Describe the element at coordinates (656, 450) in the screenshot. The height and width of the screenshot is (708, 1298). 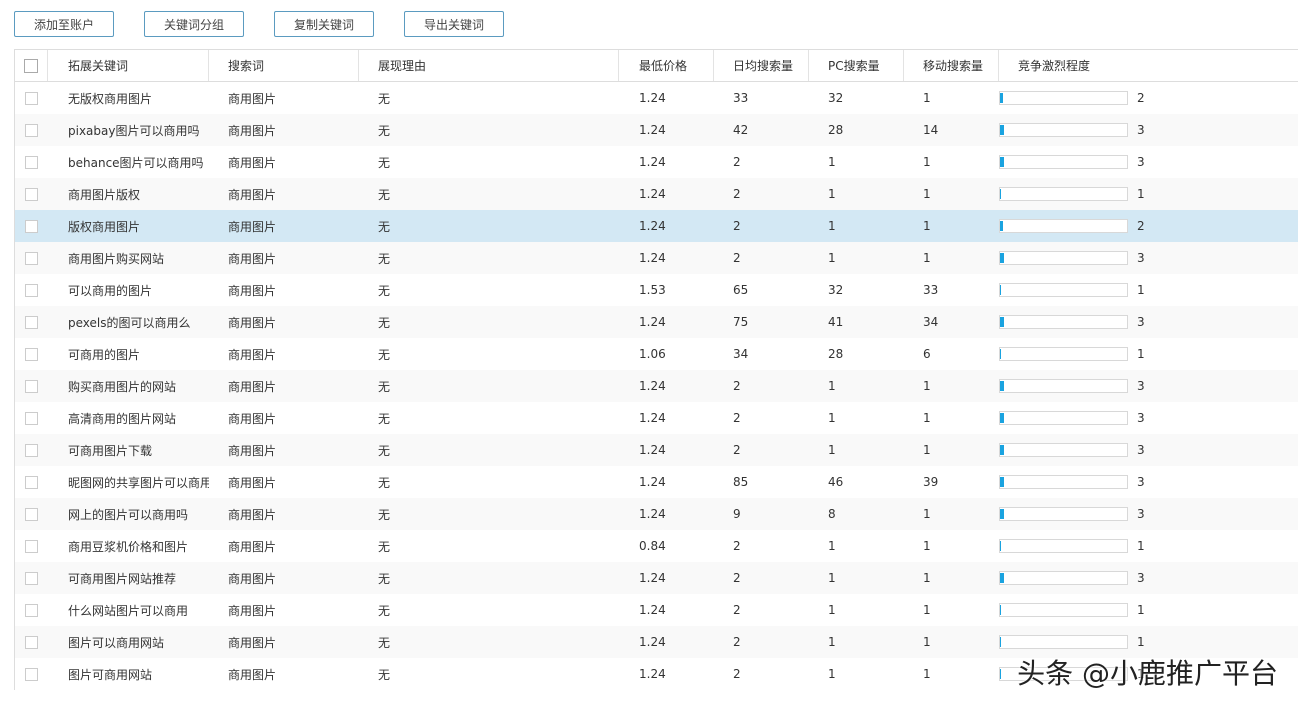
I see `table-row: 可商用图片下载 商用图片 无 1.24 2 1 1 3` at that location.